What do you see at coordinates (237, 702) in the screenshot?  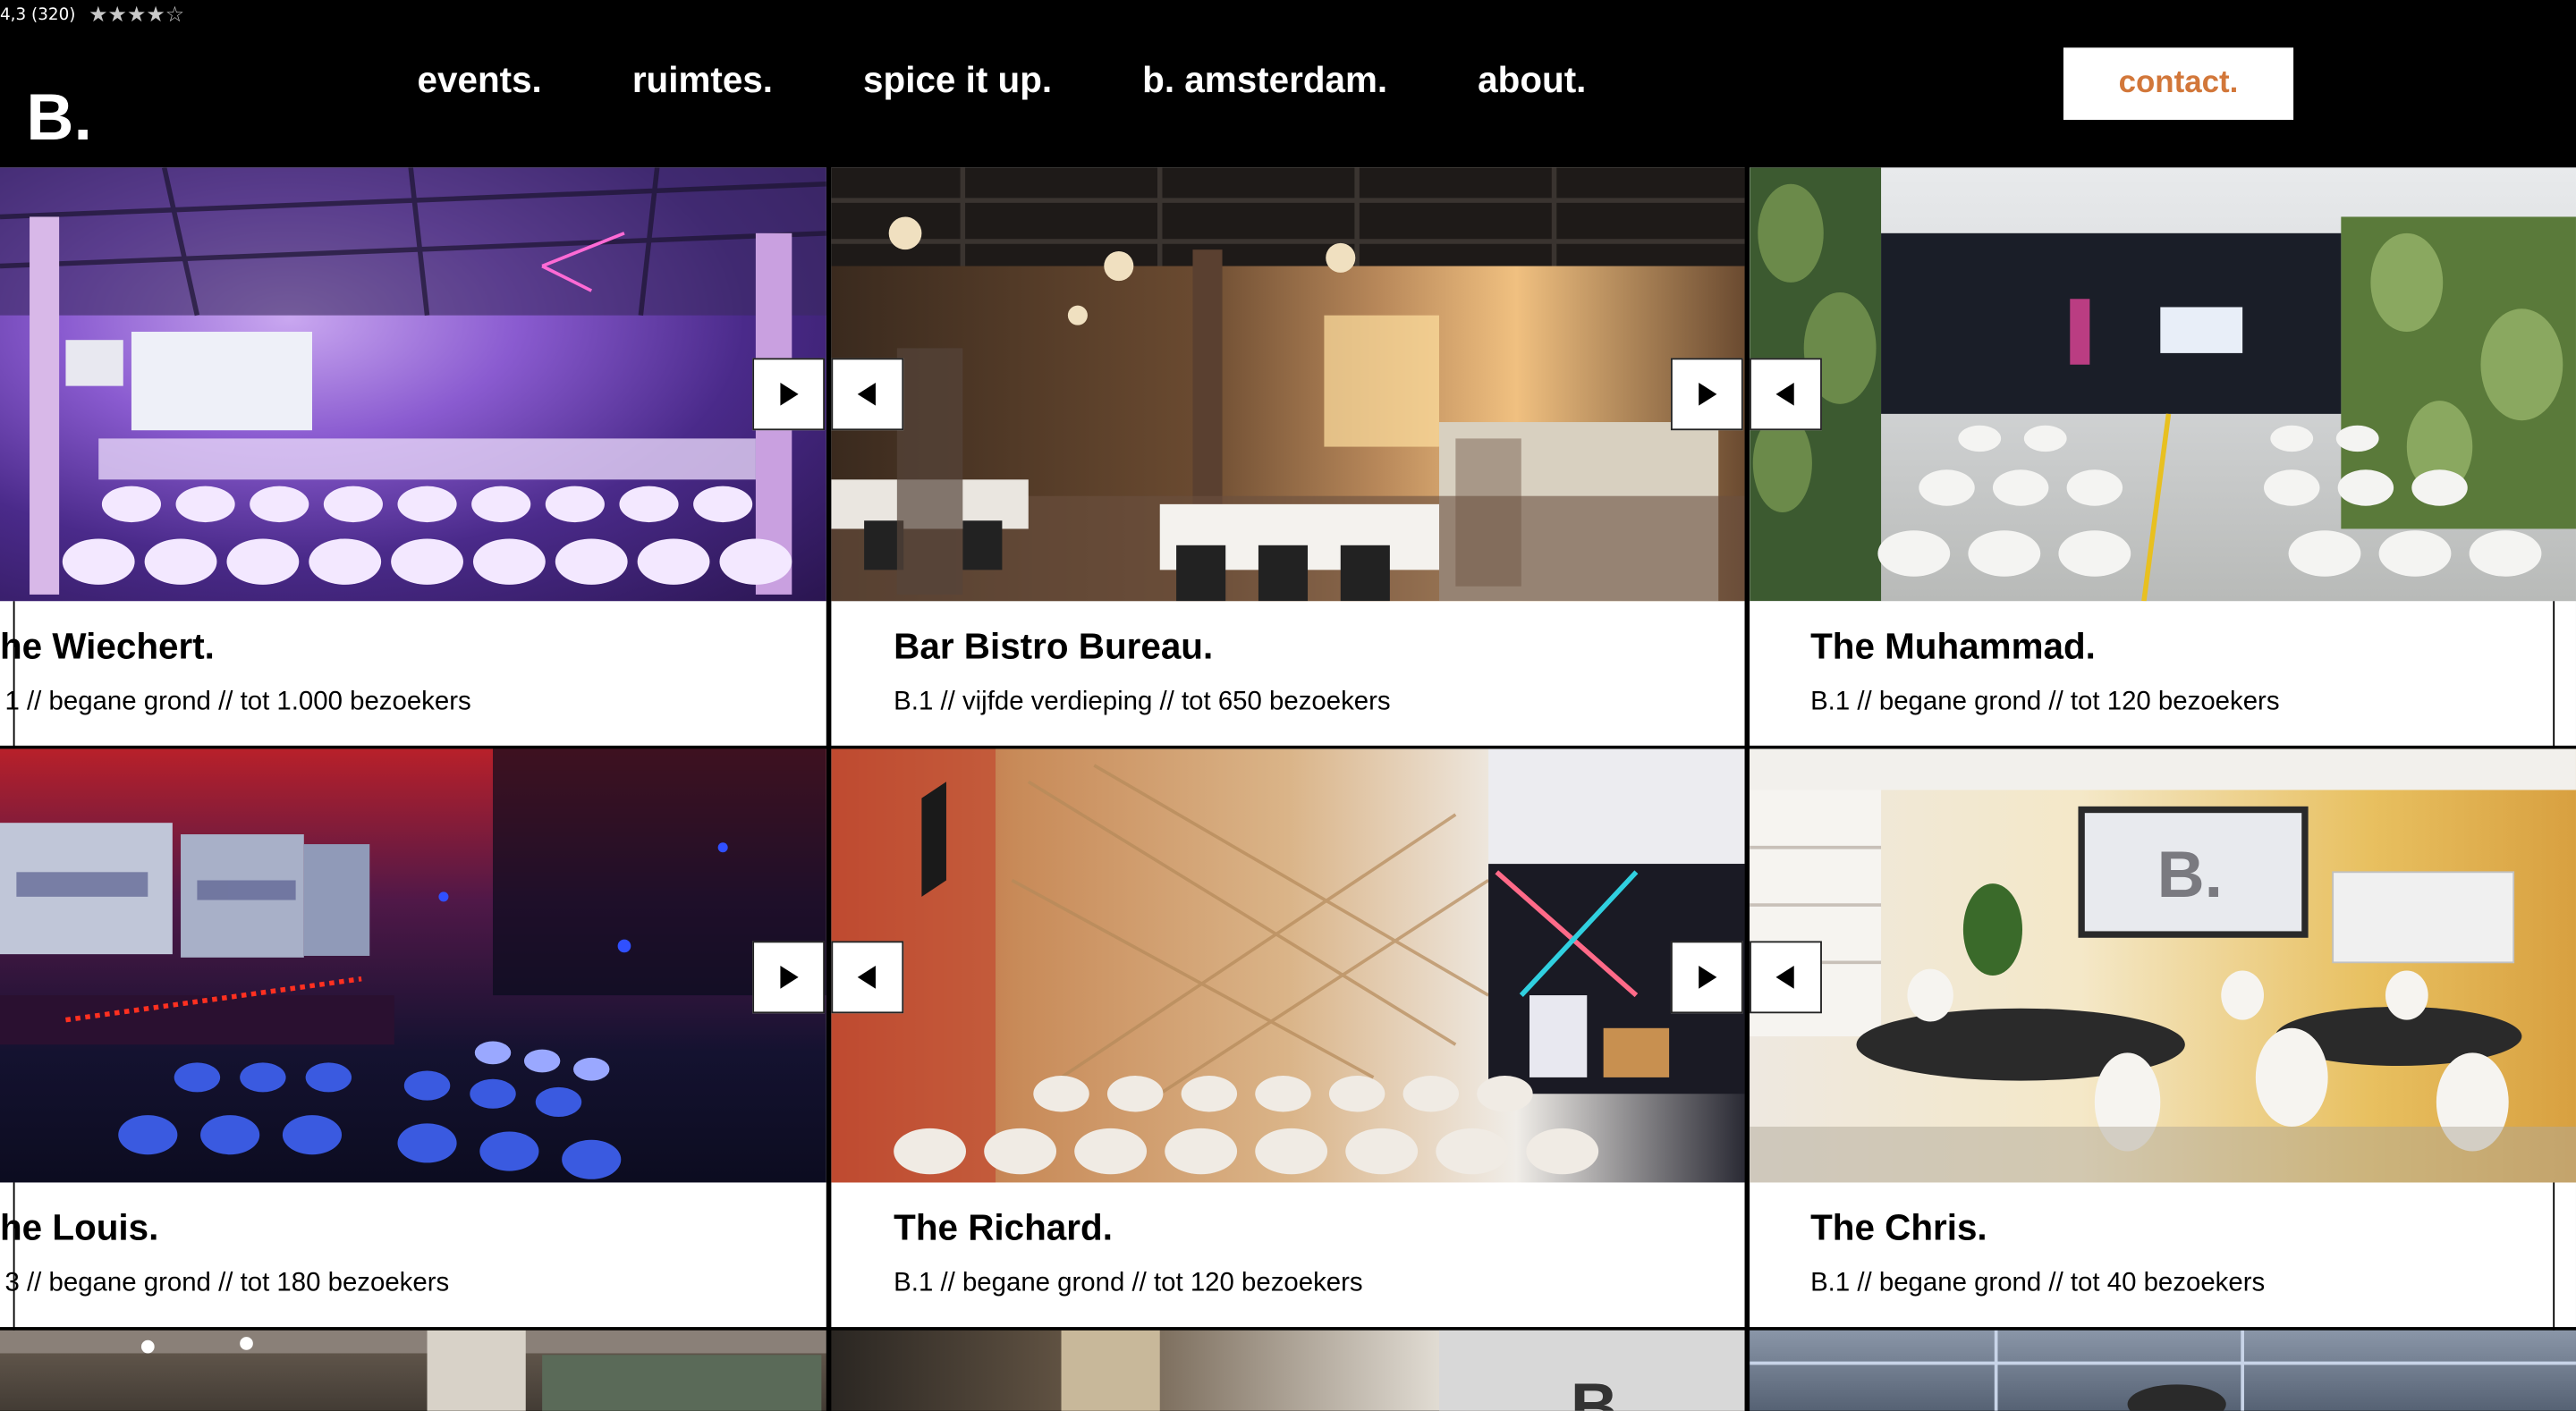 I see `room-details: 1 // begane grond // tot 1.000 bezoekers` at bounding box center [237, 702].